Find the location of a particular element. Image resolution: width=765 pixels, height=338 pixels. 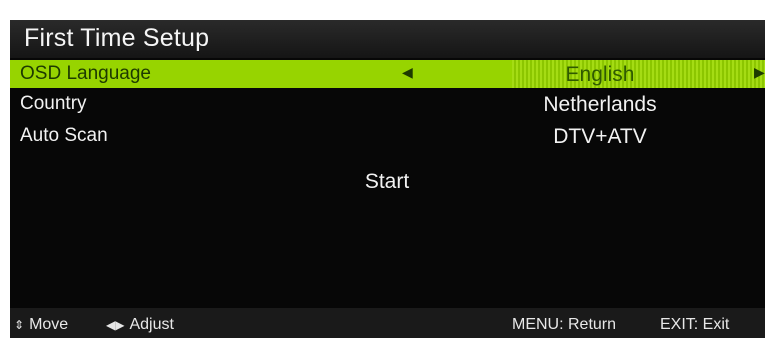

adjust-hint-label: Adjust is located at coordinates (151, 324).